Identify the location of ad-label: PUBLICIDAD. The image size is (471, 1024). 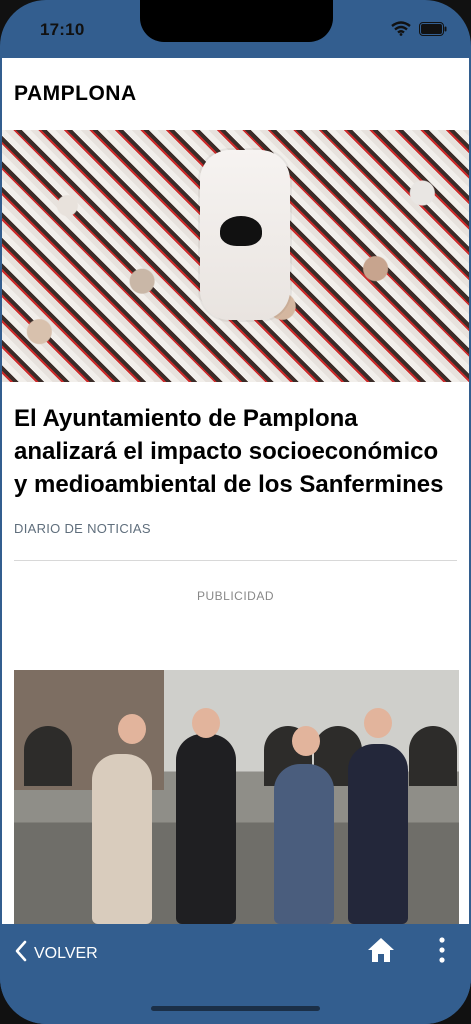
(235, 596).